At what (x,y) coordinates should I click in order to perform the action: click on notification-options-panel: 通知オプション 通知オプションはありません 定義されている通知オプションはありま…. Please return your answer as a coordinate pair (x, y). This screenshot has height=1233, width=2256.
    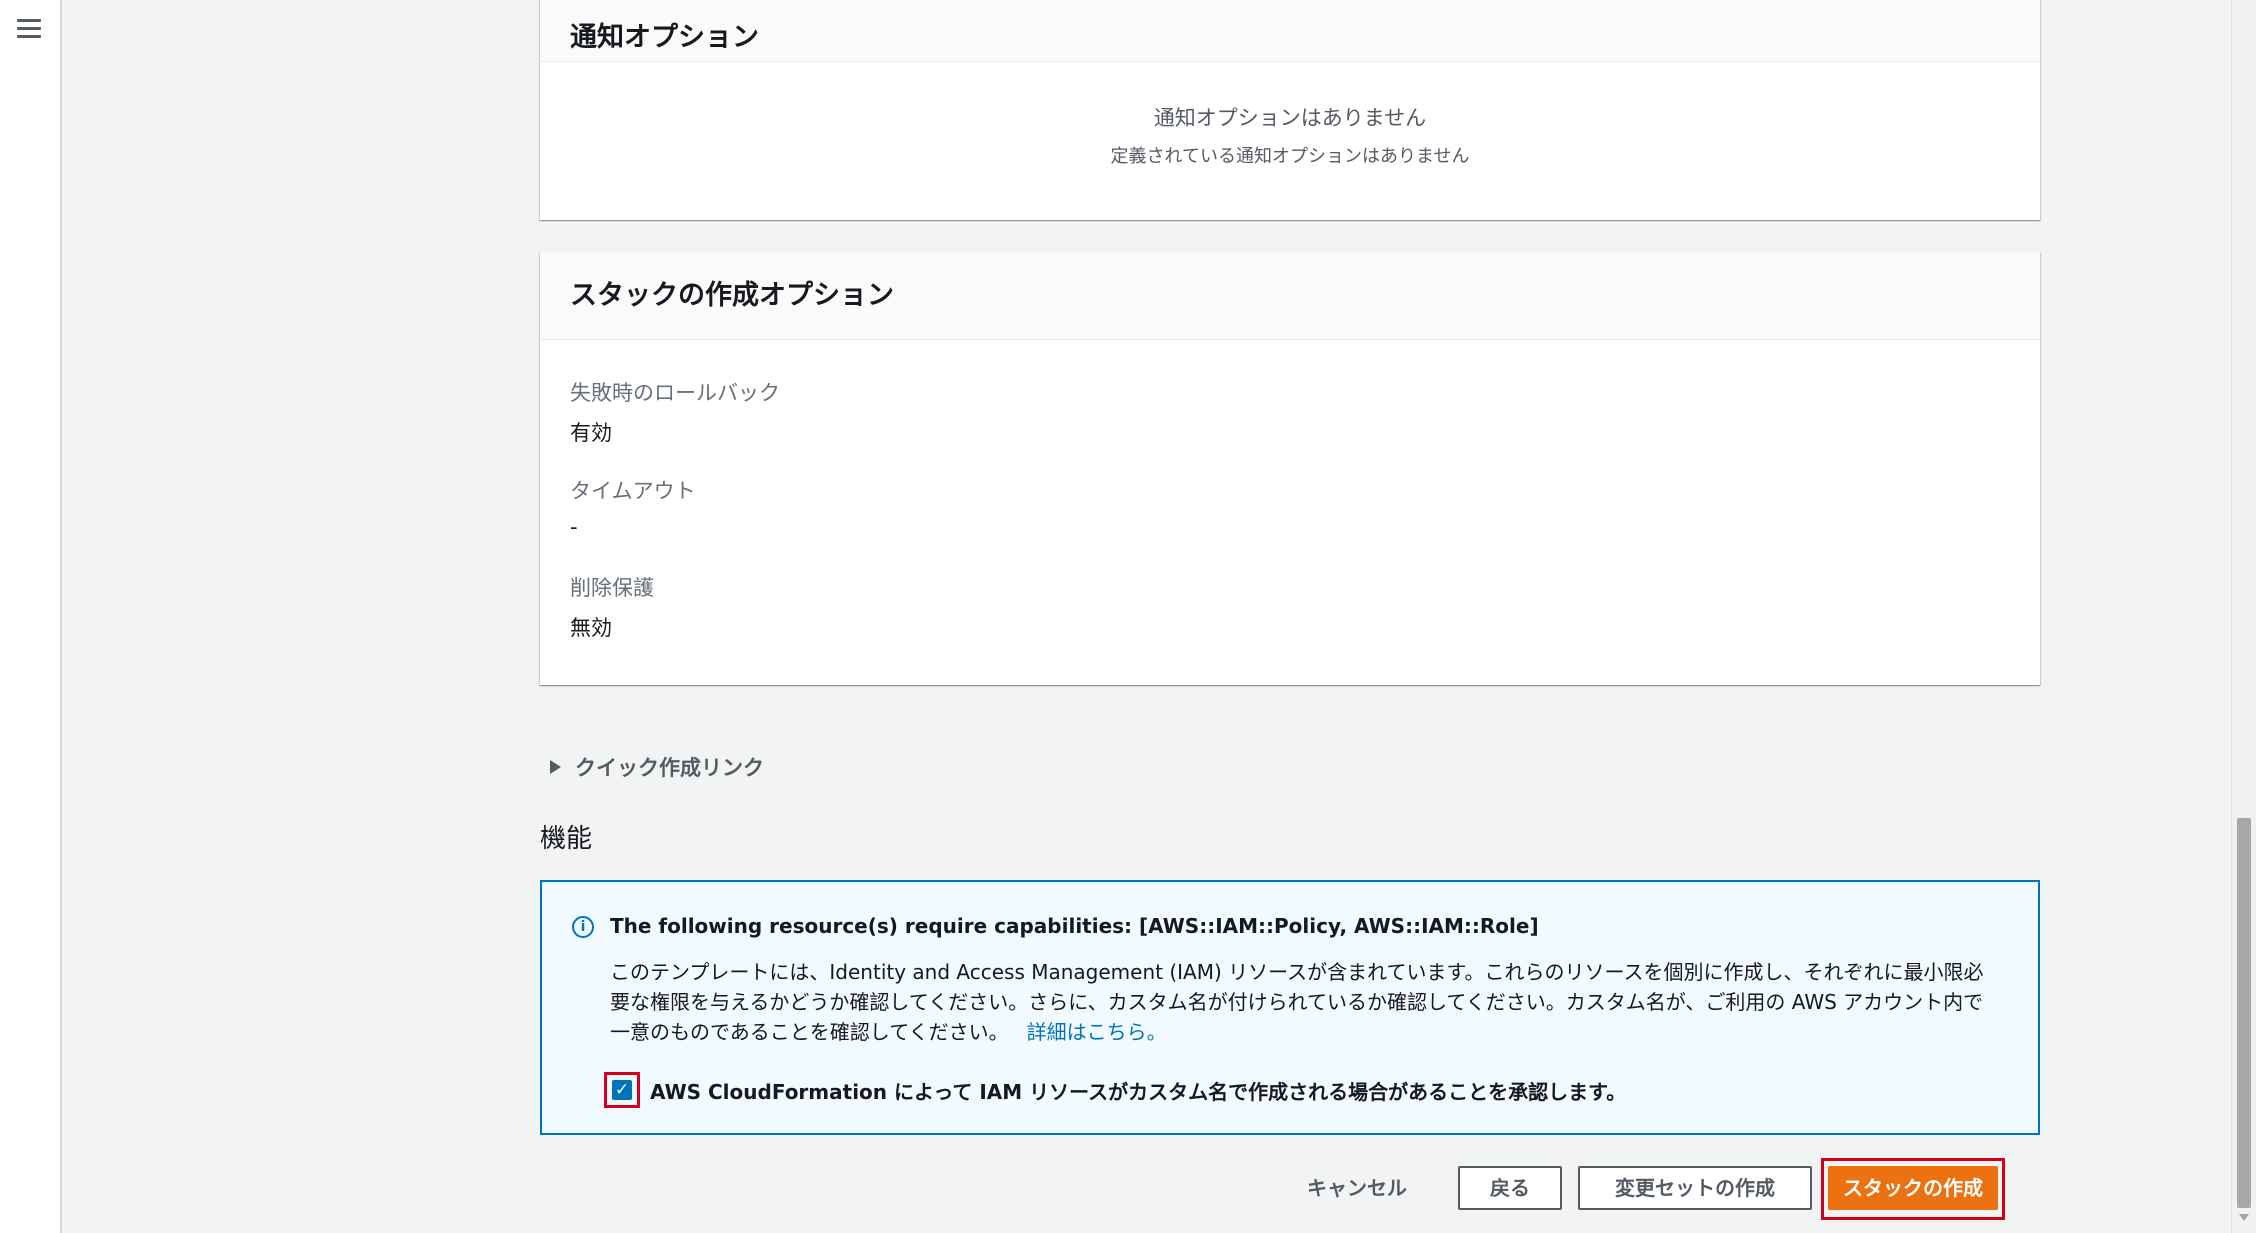
    Looking at the image, I should click on (1290, 110).